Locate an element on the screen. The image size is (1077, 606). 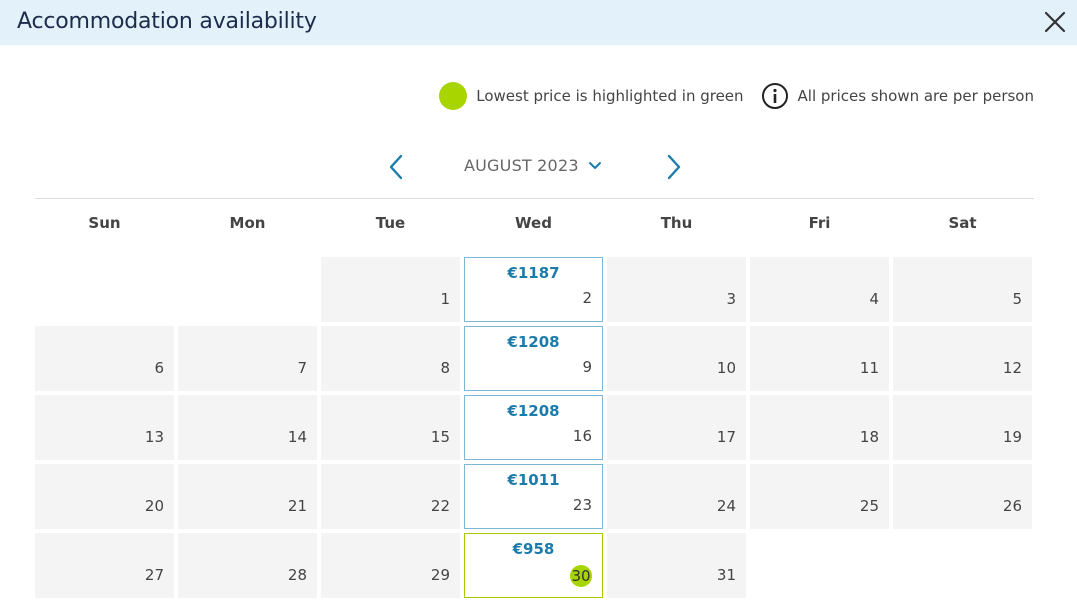
calendar-day-22: 22 is located at coordinates (390, 496).